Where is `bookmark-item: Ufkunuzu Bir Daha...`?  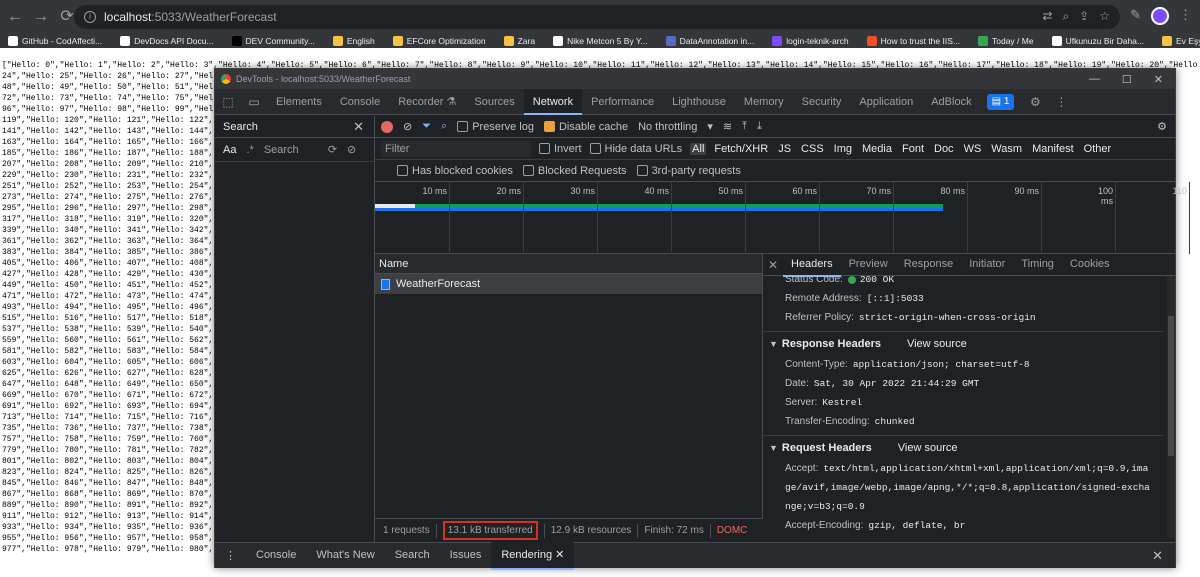
bookmark-item: Ufkunuzu Bir Daha... is located at coordinates (1097, 41).